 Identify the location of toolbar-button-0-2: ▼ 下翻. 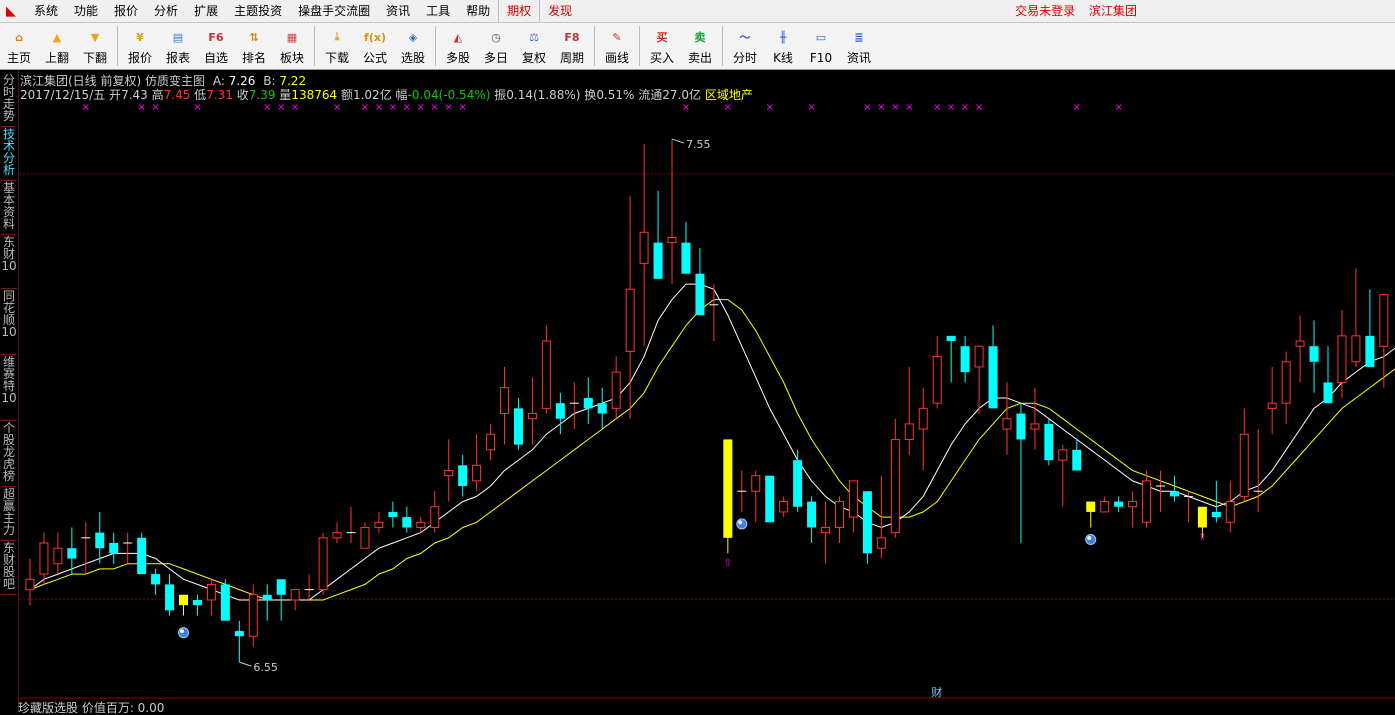
(95, 46).